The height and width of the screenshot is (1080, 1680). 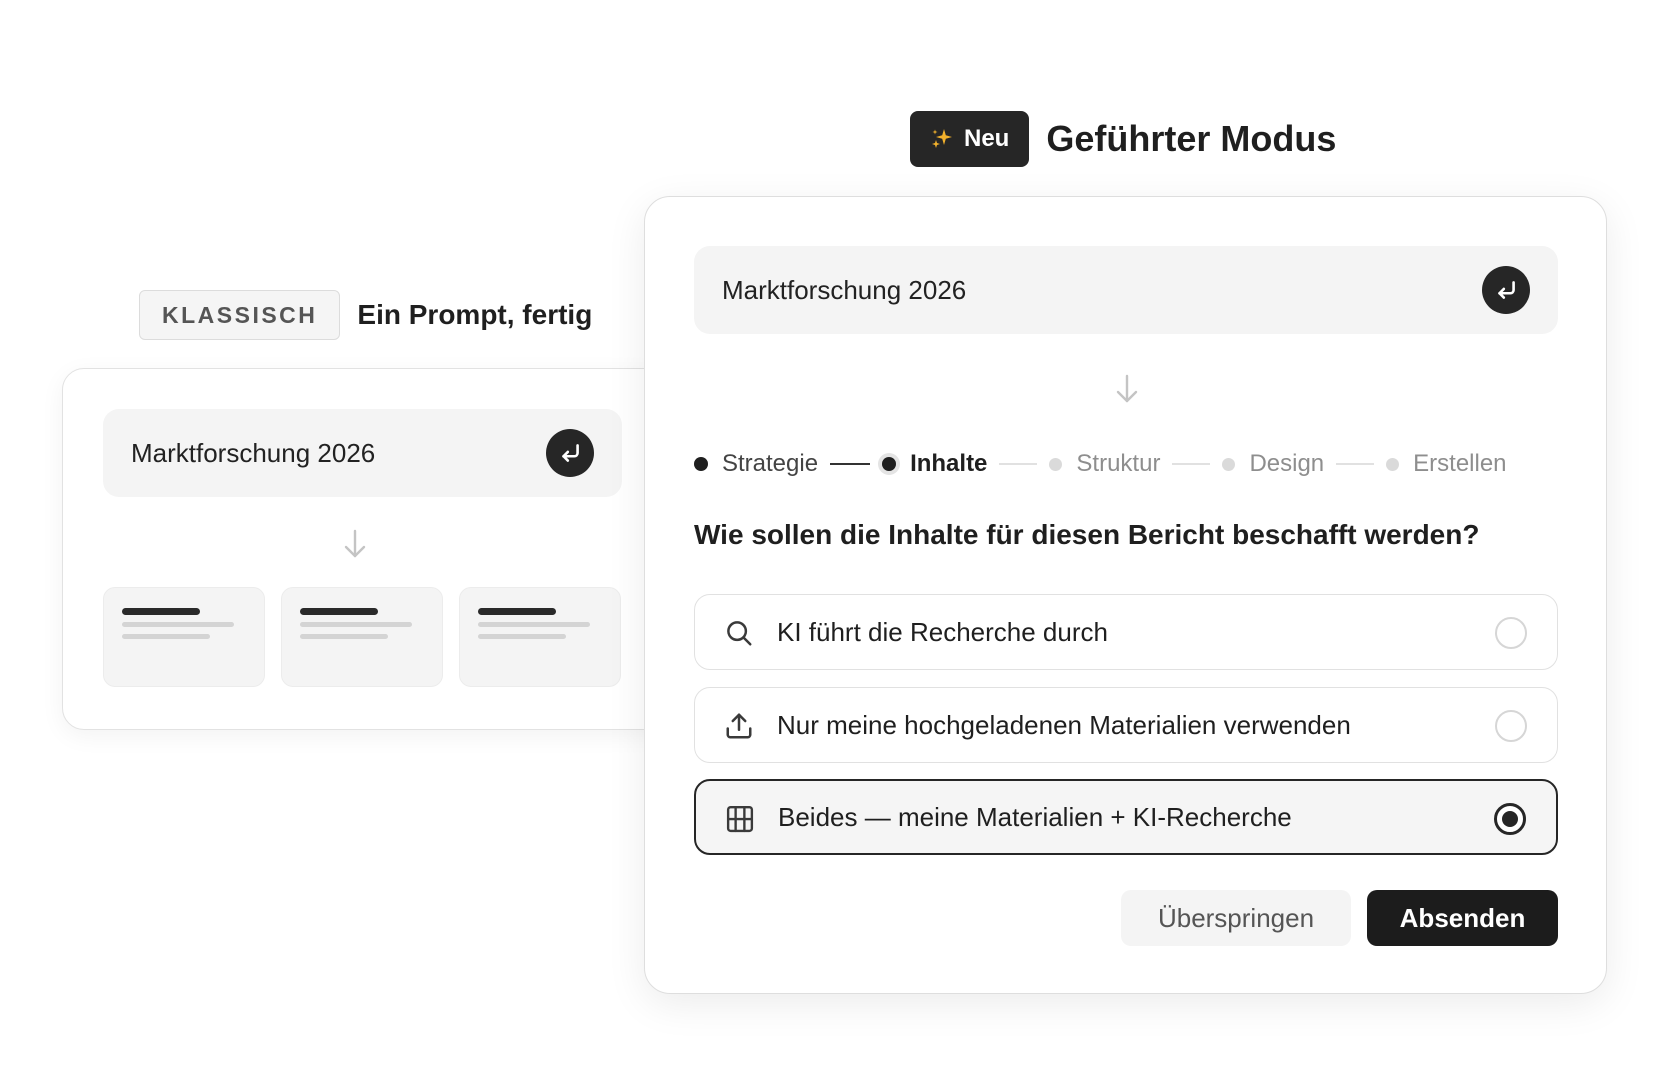 What do you see at coordinates (942, 631) in the screenshot?
I see `option-label: KI führt die Recherche durch` at bounding box center [942, 631].